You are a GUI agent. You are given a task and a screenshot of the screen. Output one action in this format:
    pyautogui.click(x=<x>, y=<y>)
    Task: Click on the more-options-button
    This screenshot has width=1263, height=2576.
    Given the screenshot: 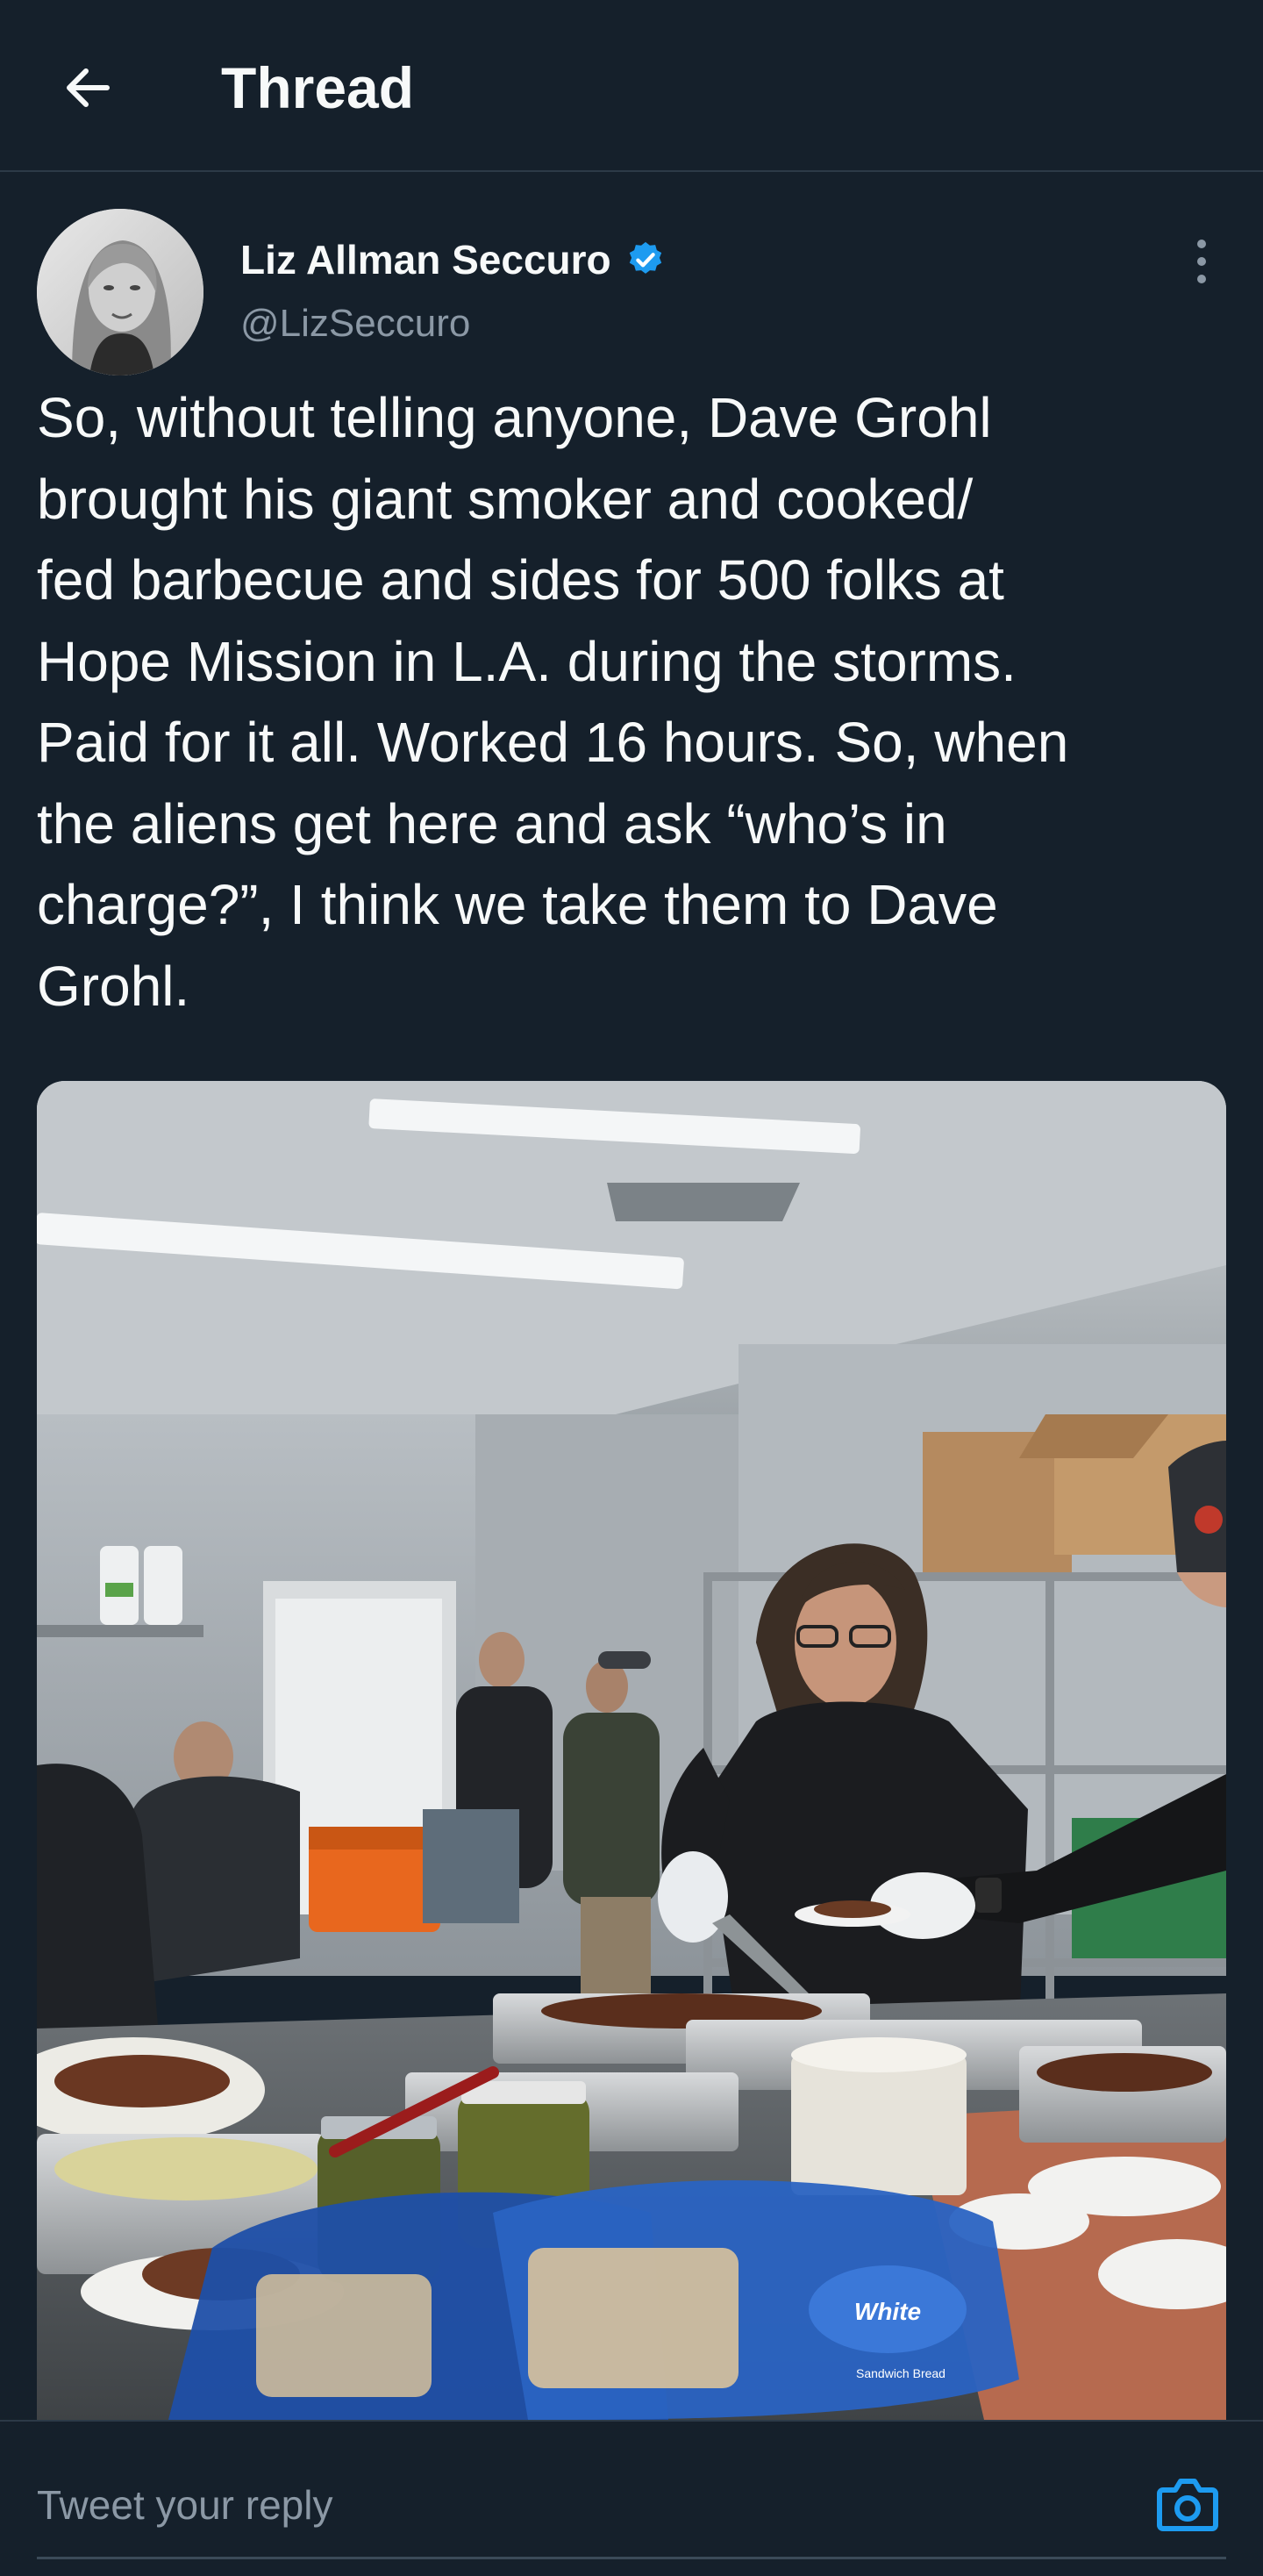 What is the action you would take?
    pyautogui.click(x=1201, y=261)
    